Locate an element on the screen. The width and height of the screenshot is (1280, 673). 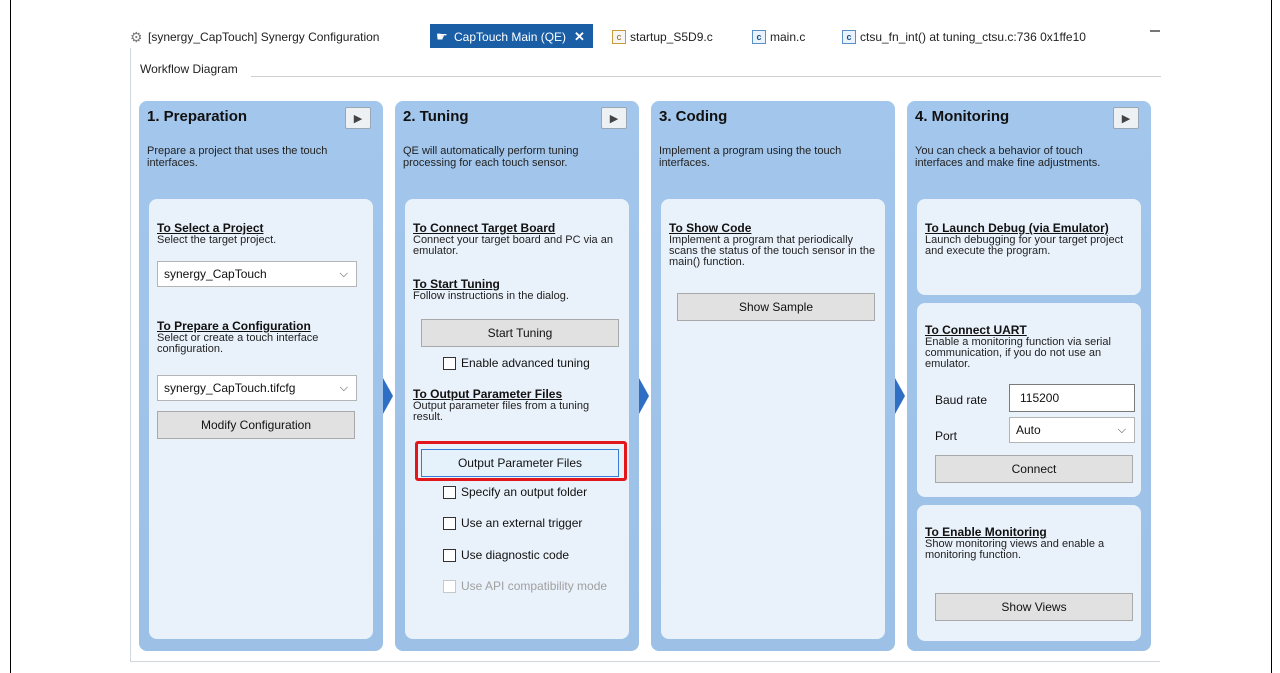
launch-debug-title: To Launch Debug (via Emulator) is located at coordinates (1017, 228).